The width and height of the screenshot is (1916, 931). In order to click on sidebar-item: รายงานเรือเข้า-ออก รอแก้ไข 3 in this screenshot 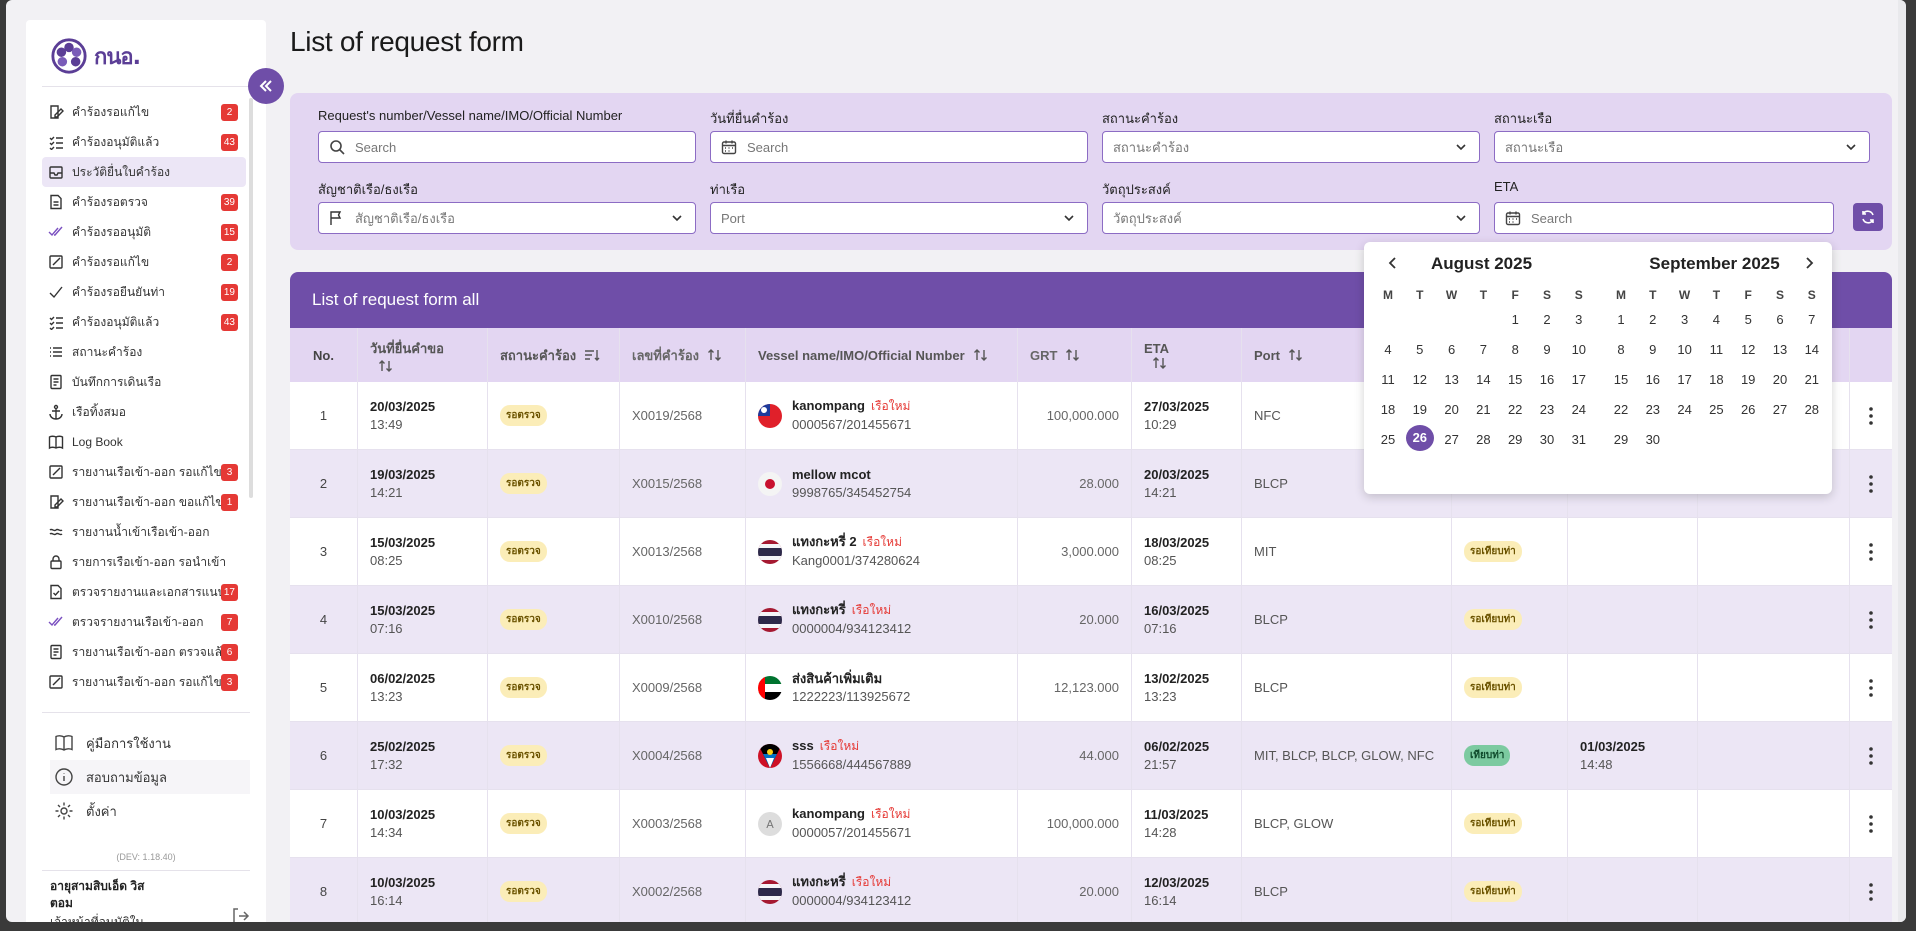, I will do `click(144, 682)`.